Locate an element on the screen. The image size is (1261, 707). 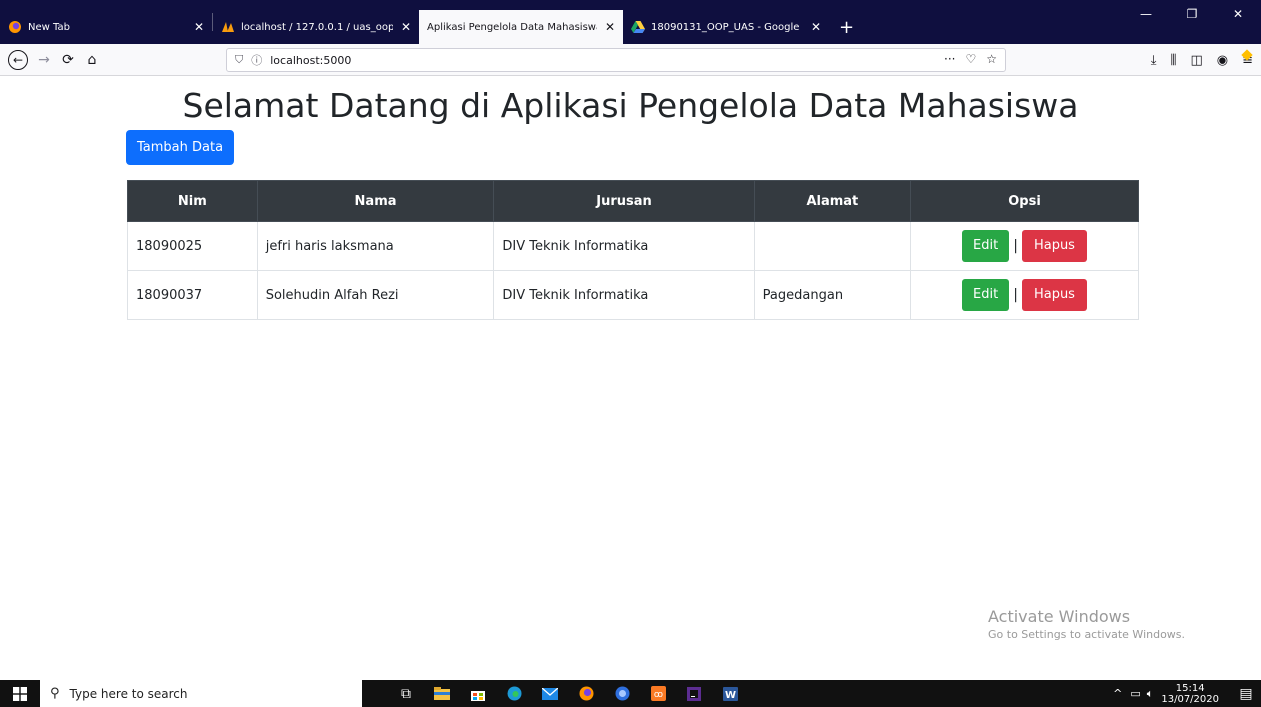
cell-nama: Solehudin Alfah Rezi is located at coordinates (375, 295).